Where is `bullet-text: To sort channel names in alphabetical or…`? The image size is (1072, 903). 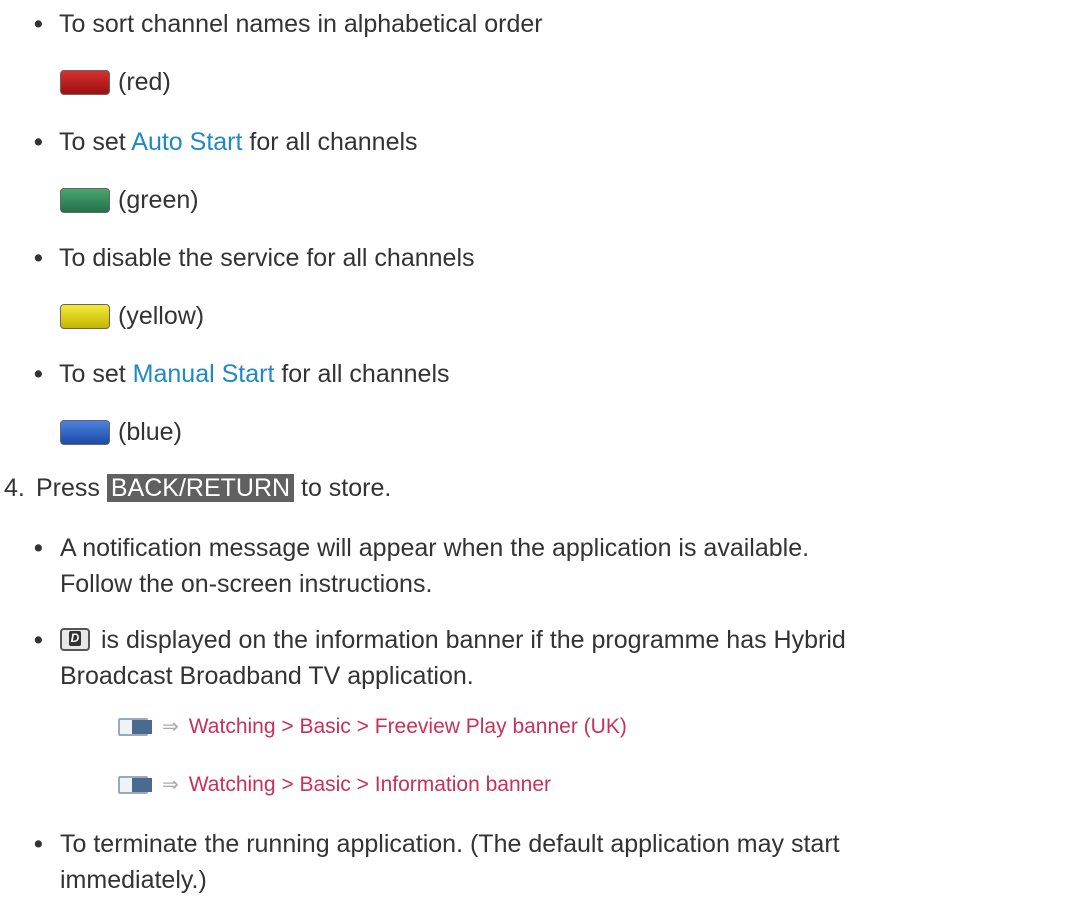
bullet-text: To sort channel names in alphabetical or… is located at coordinates (301, 24).